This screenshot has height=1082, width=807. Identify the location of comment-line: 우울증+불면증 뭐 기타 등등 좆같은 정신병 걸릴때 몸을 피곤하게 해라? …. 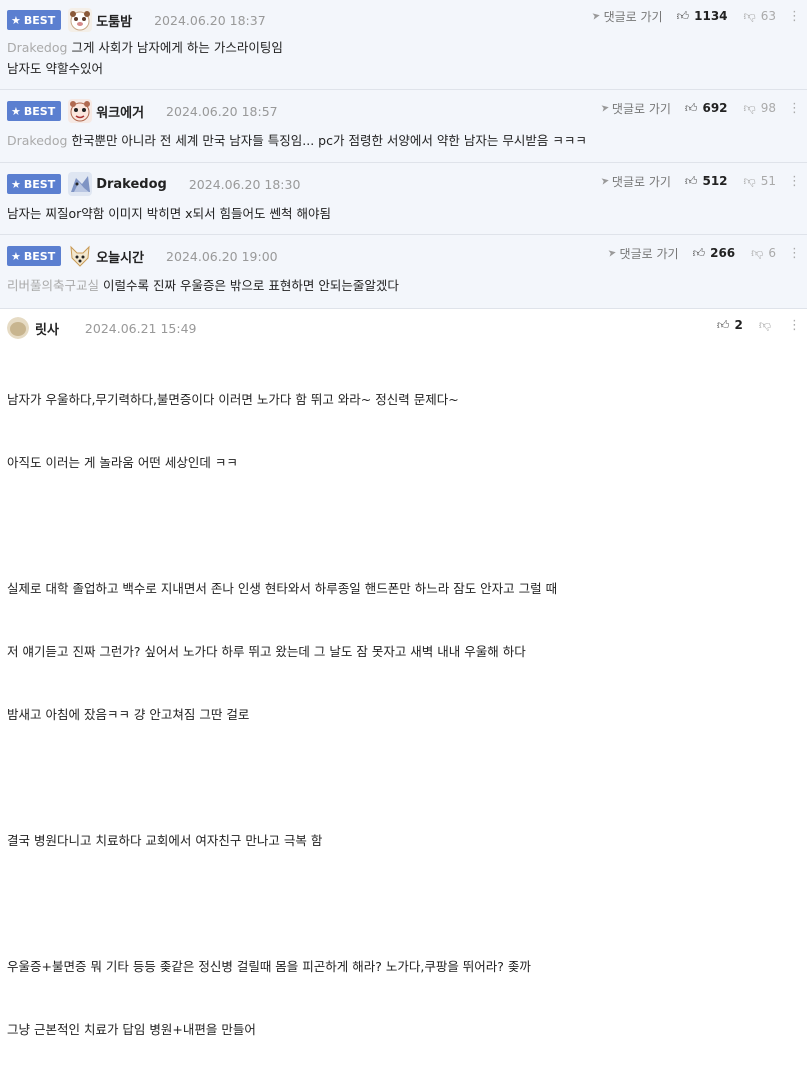
(269, 966).